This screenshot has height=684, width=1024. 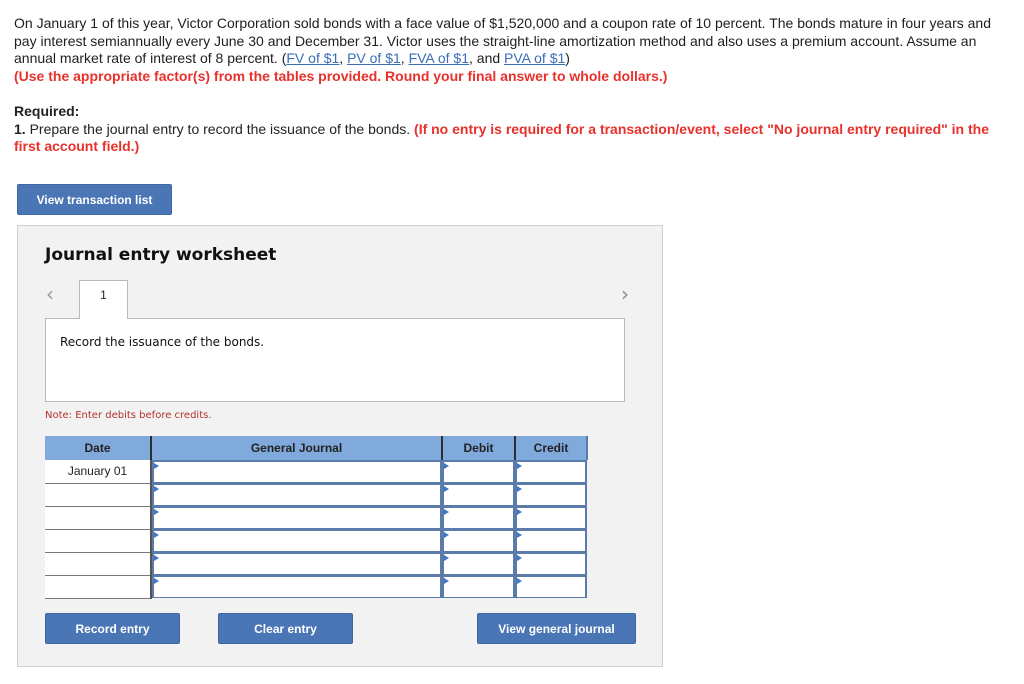 I want to click on required-heading: Required:, so click(x=47, y=111).